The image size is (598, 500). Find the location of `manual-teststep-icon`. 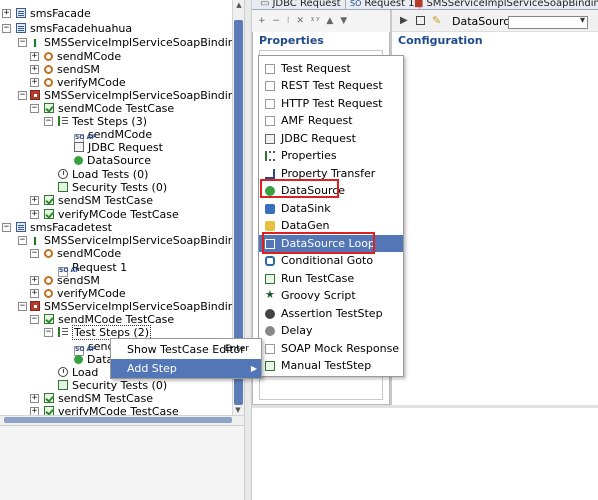

manual-teststep-icon is located at coordinates (270, 366).